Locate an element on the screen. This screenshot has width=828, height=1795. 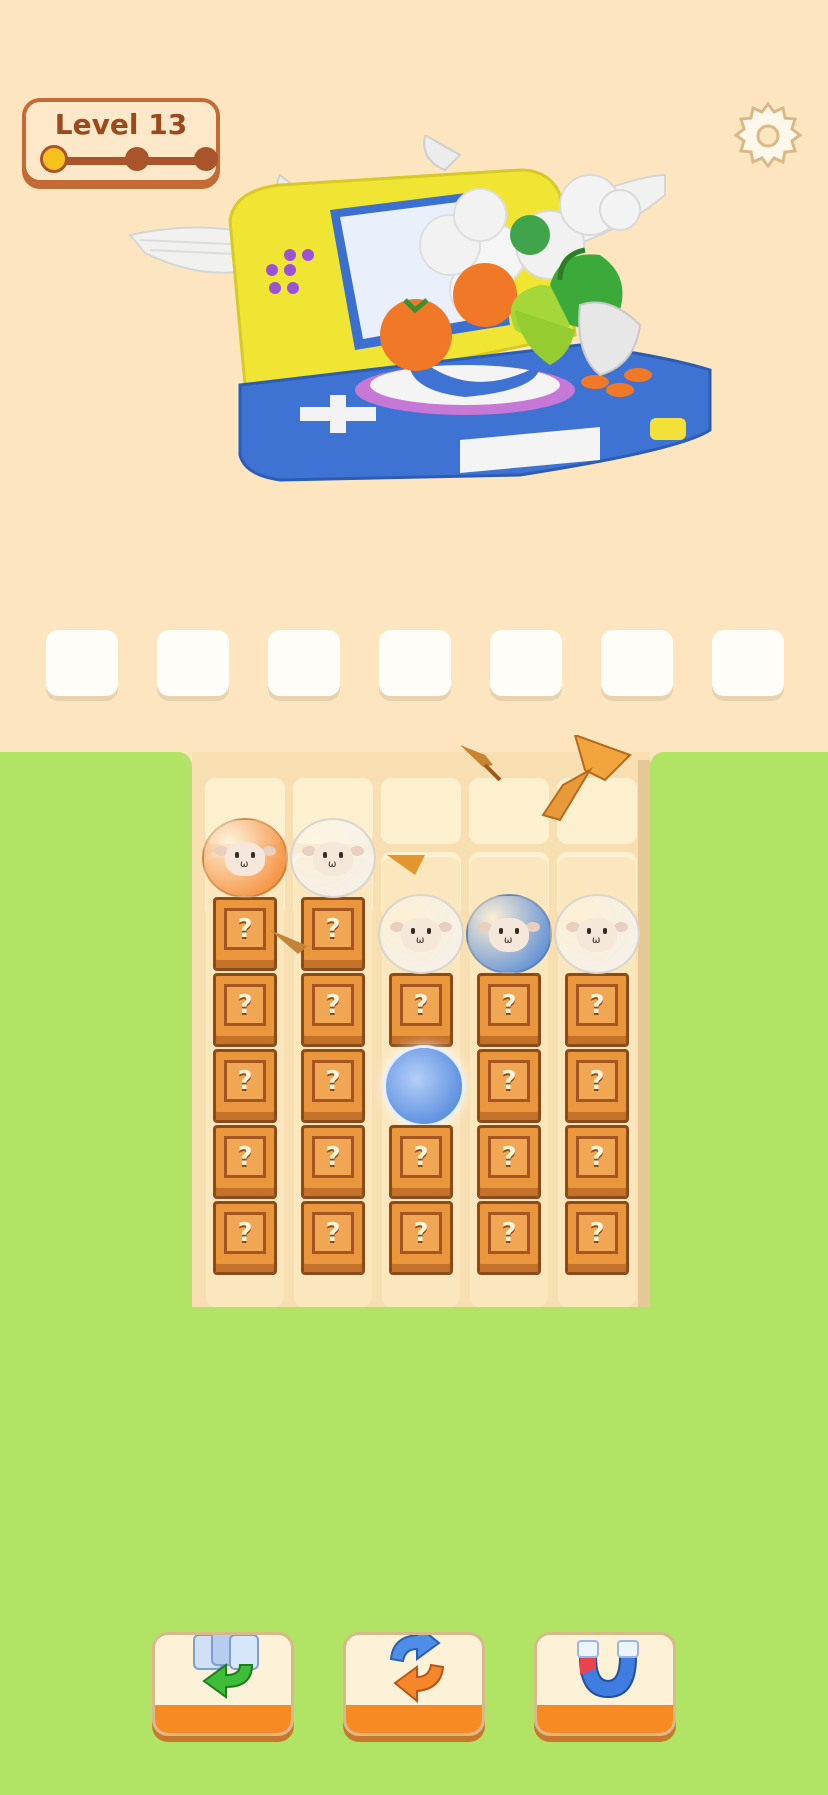
magnet-button is located at coordinates (605, 1684).